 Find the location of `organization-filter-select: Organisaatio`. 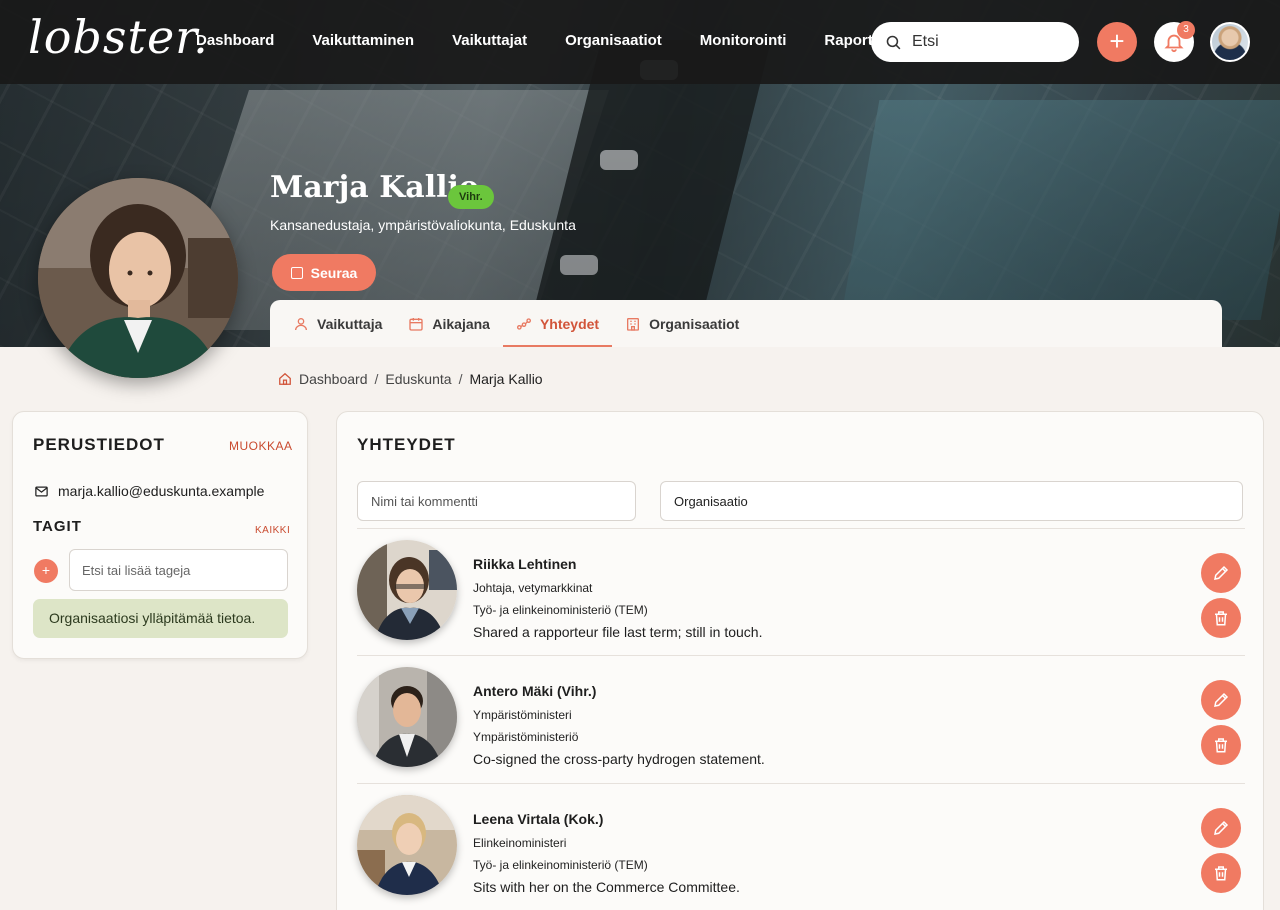

organization-filter-select: Organisaatio is located at coordinates (951, 501).